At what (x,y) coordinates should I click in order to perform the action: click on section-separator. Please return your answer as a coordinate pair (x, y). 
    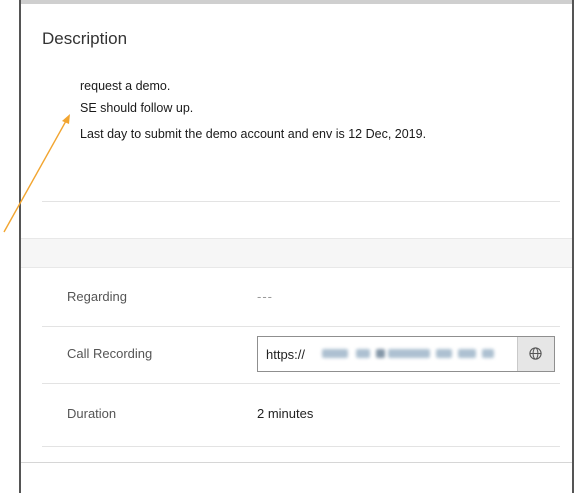
    Looking at the image, I should click on (296, 253).